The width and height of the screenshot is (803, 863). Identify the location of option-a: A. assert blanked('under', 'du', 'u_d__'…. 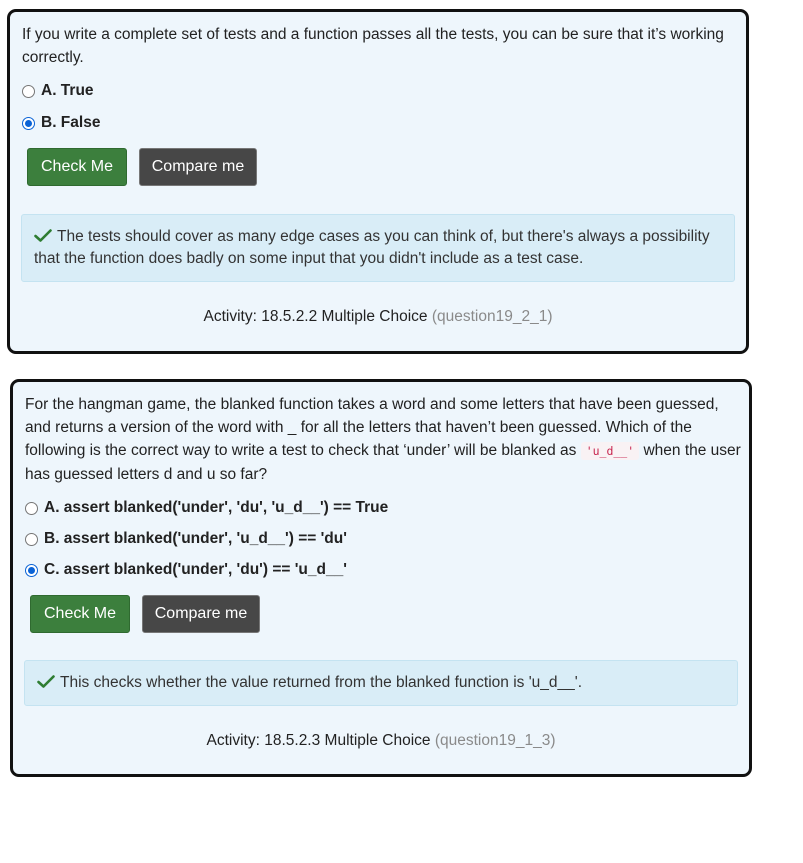
(206, 508).